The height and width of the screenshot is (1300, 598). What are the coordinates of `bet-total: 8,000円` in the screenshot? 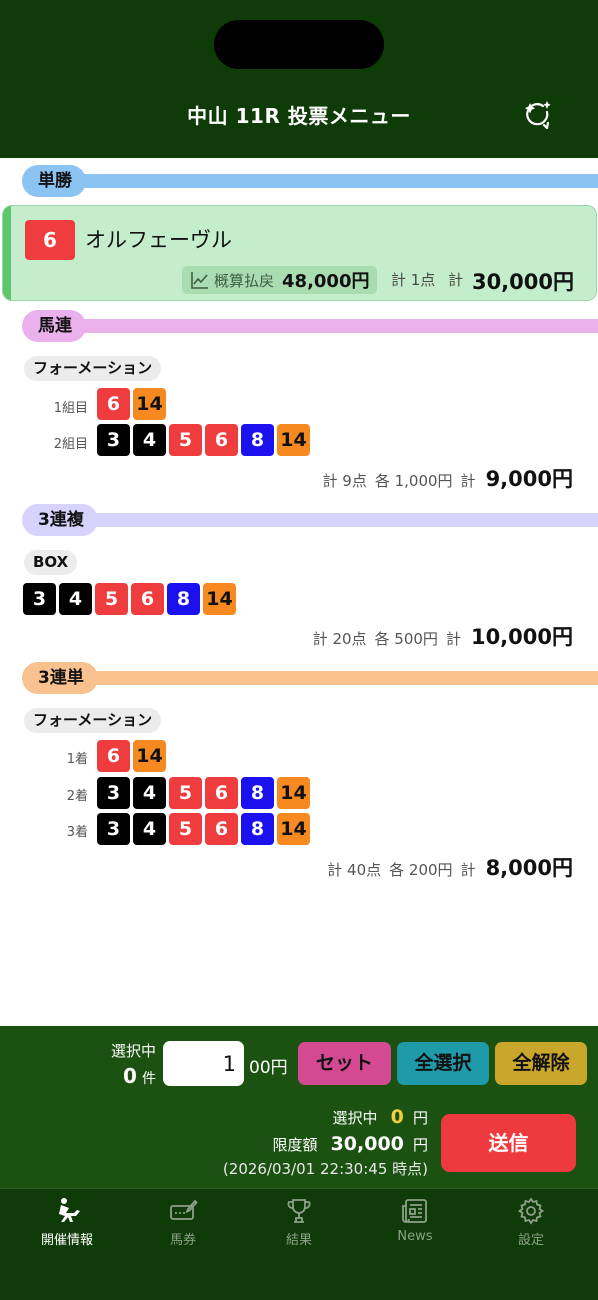 It's located at (529, 868).